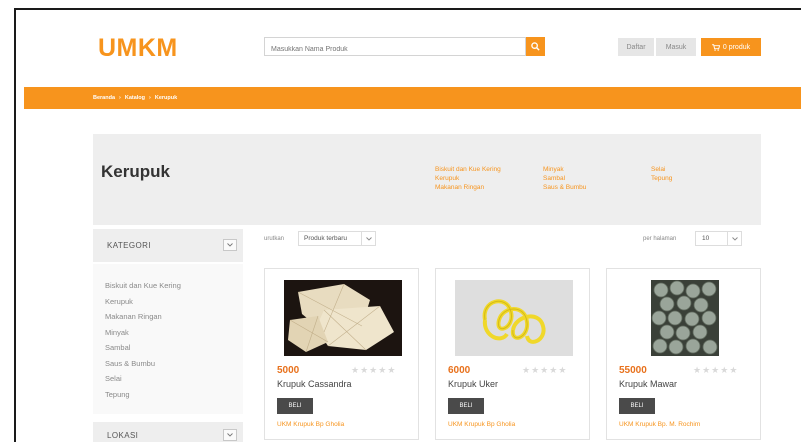 Image resolution: width=801 pixels, height=442 pixels. Describe the element at coordinates (633, 370) in the screenshot. I see `product-price: 55000` at that location.